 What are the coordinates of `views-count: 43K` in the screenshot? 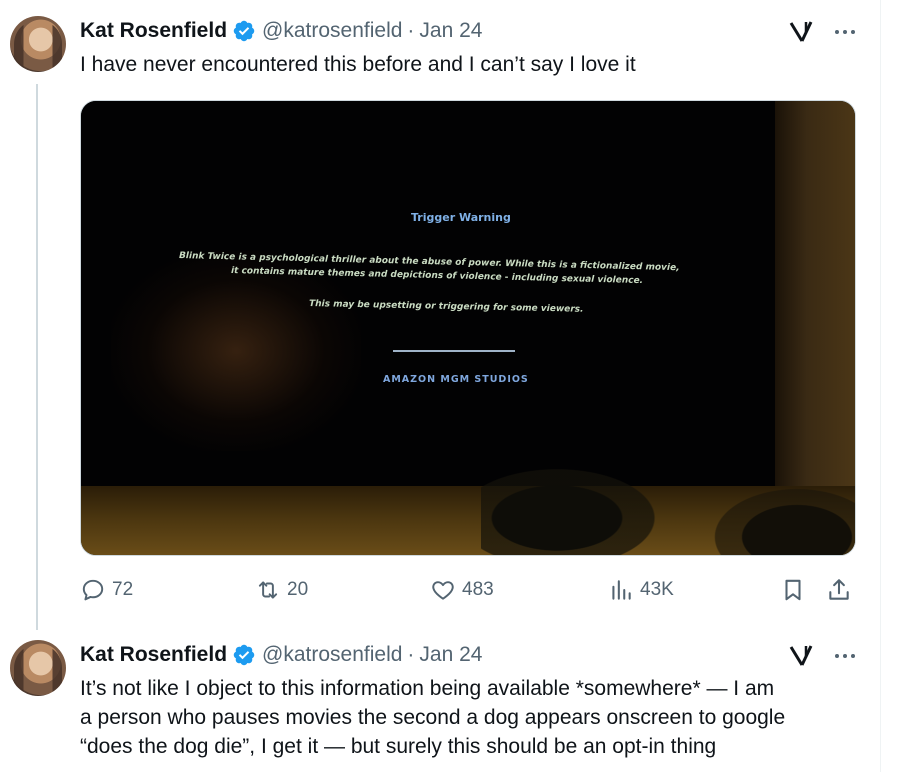 It's located at (657, 589).